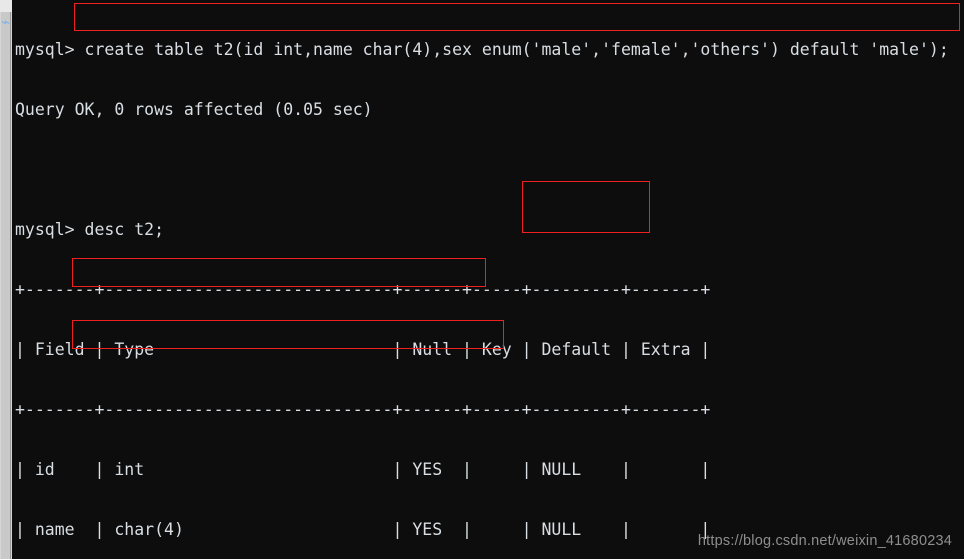 The image size is (964, 559). I want to click on watermark-url: https://blog.csdn.net/weixin_41680234, so click(824, 541).